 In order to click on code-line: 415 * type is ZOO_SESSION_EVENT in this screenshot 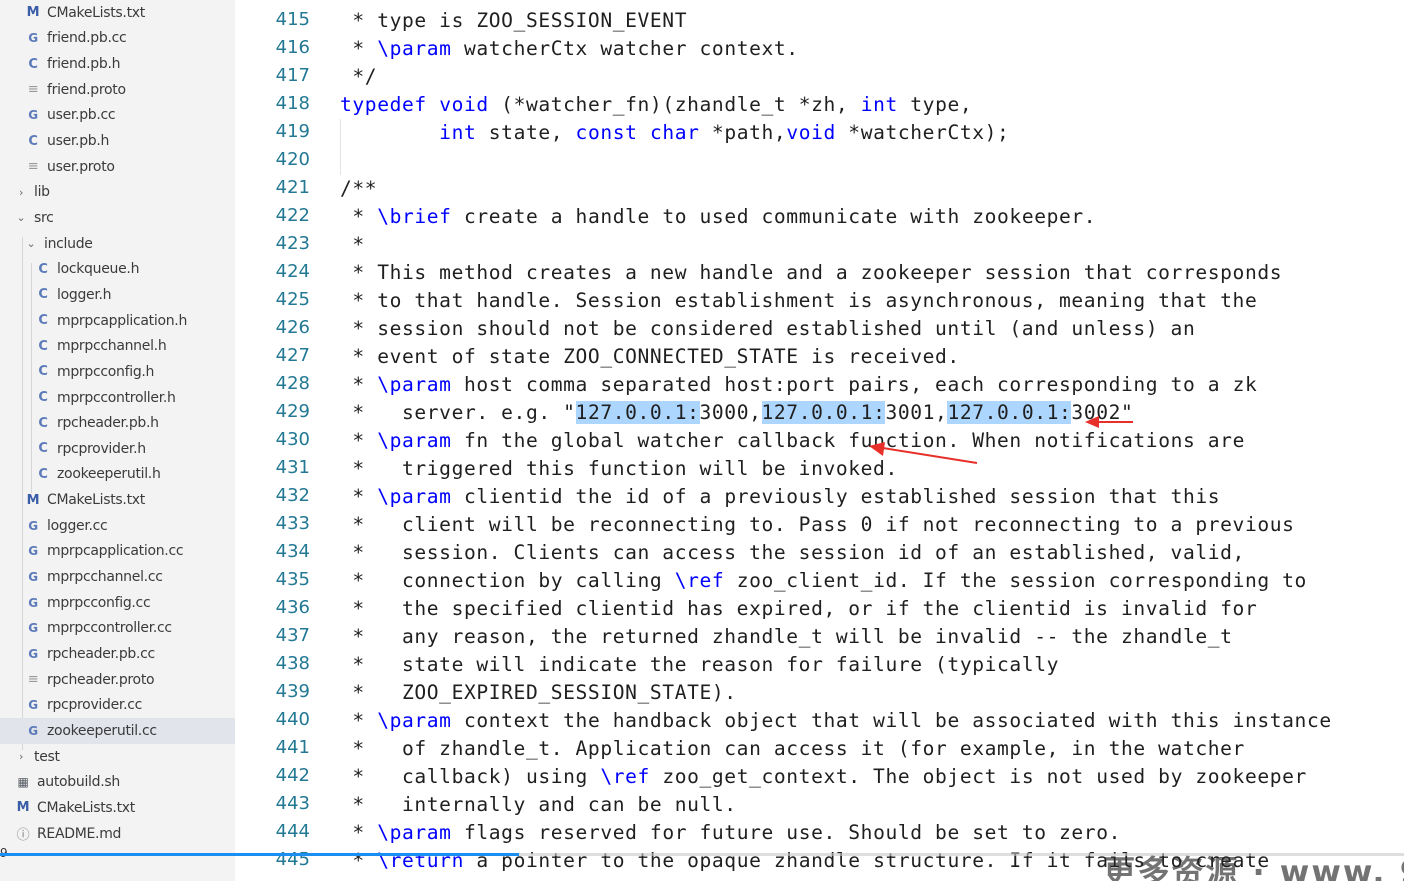, I will do `click(819, 21)`.